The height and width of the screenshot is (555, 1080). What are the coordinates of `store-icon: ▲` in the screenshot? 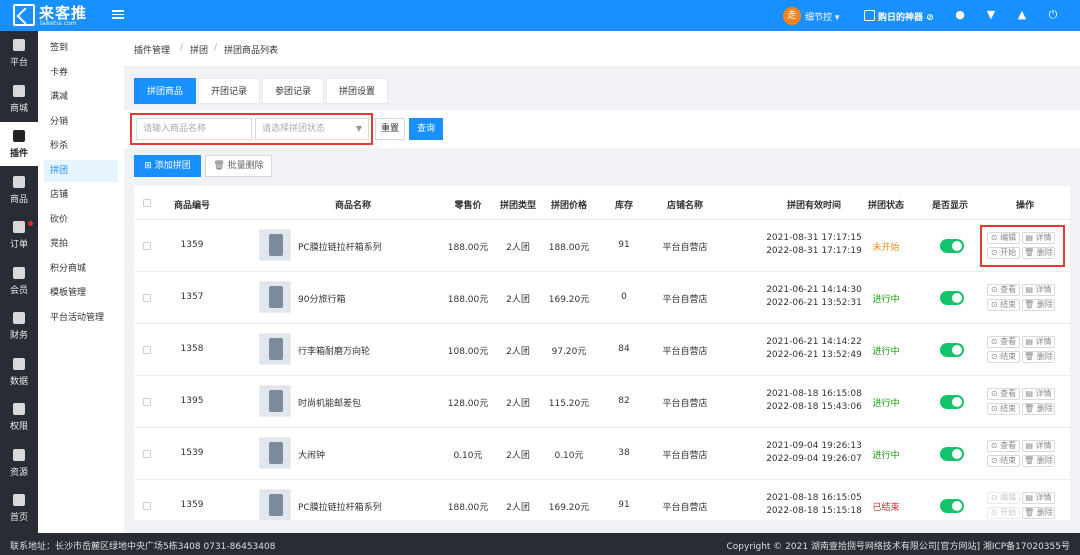 It's located at (1022, 15).